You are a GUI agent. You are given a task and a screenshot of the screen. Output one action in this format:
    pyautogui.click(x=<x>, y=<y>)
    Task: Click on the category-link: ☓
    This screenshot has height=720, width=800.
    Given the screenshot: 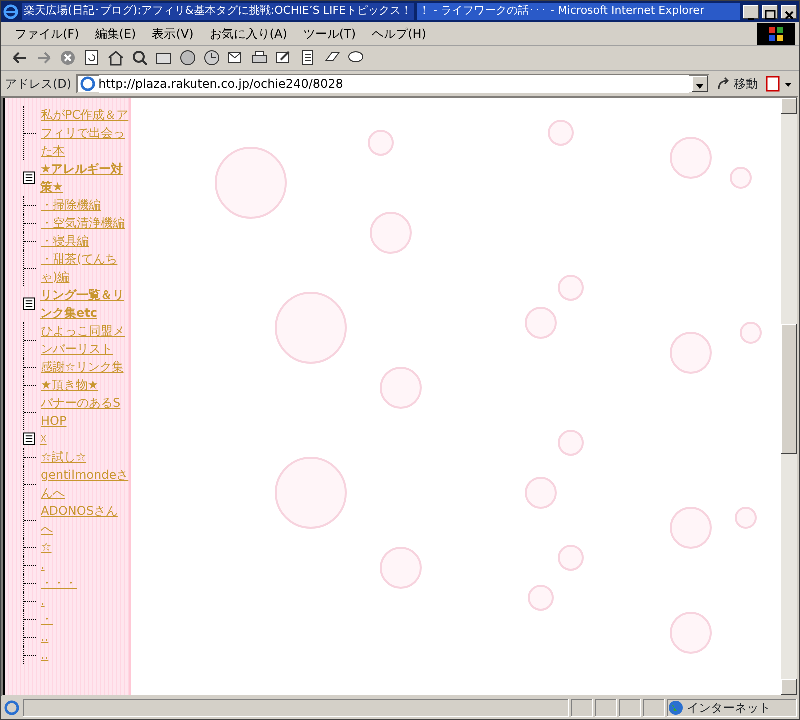 What is the action you would take?
    pyautogui.click(x=84, y=439)
    